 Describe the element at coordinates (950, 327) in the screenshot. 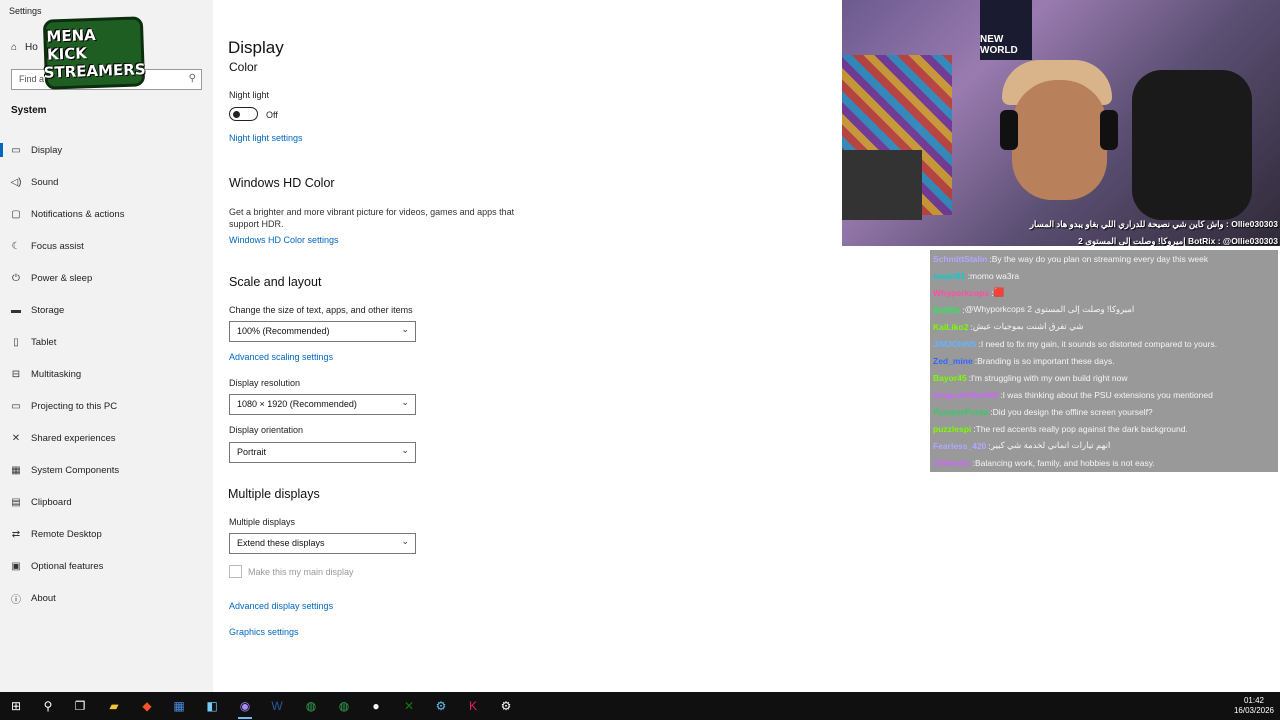

I see `chat-username: KaiLiko2` at that location.